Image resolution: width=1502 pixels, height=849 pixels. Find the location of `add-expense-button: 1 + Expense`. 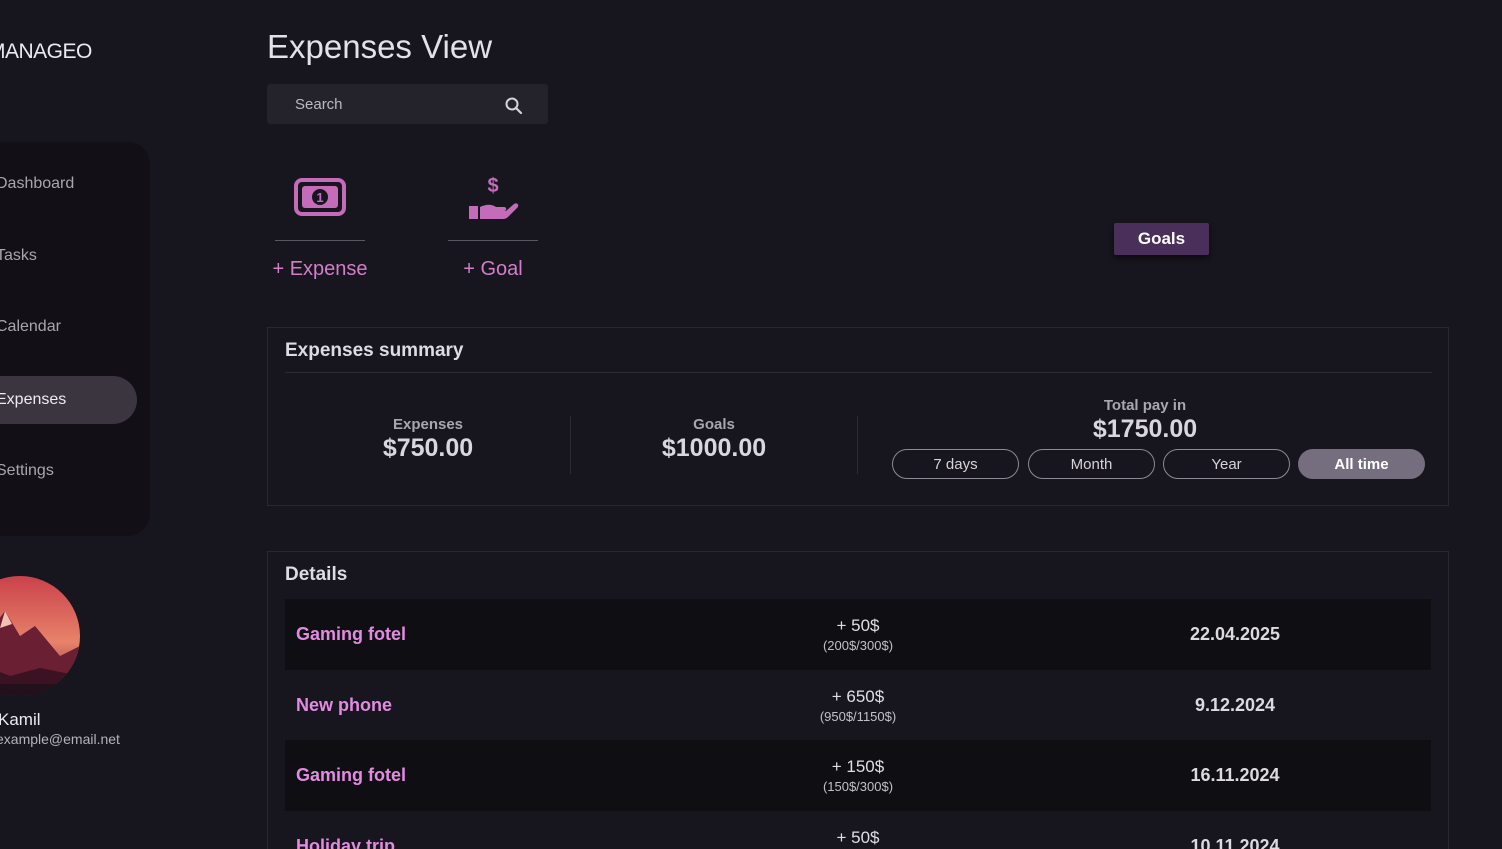

add-expense-button: 1 + Expense is located at coordinates (320, 225).